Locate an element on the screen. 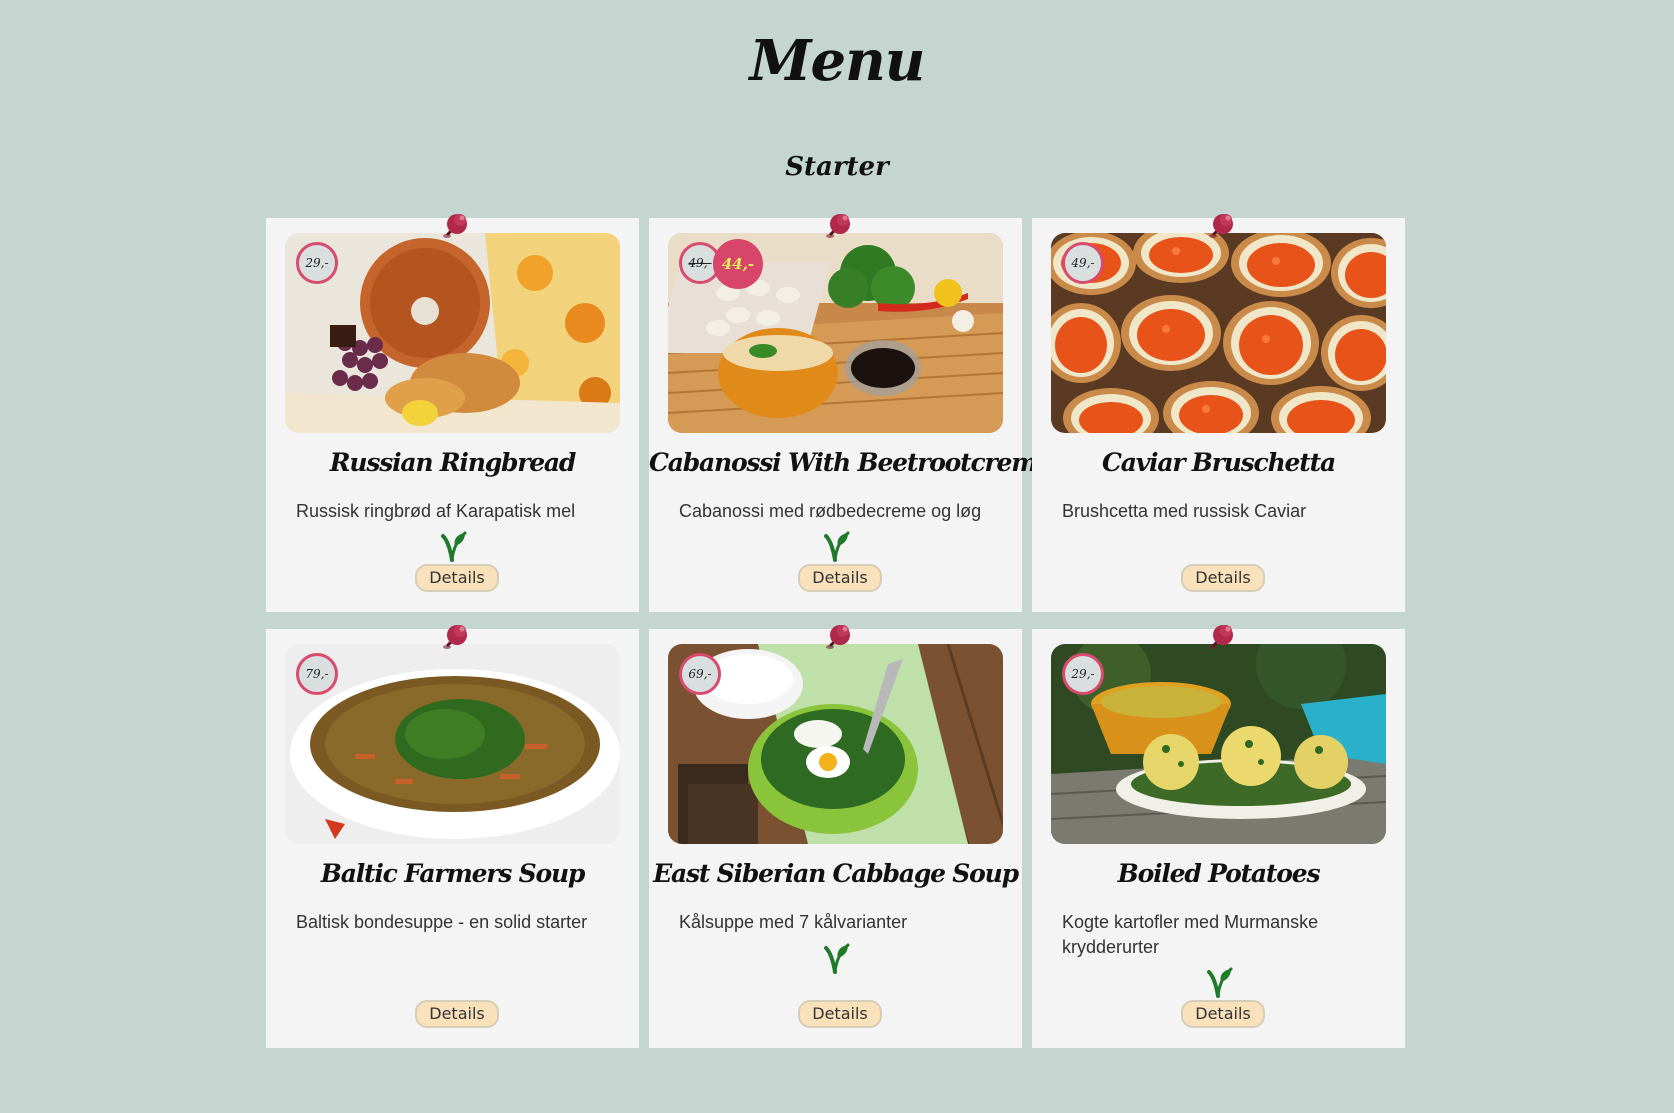 The width and height of the screenshot is (1674, 1113). dish-name: Cabanossi With Beetrootcreme is located at coordinates (850, 462).